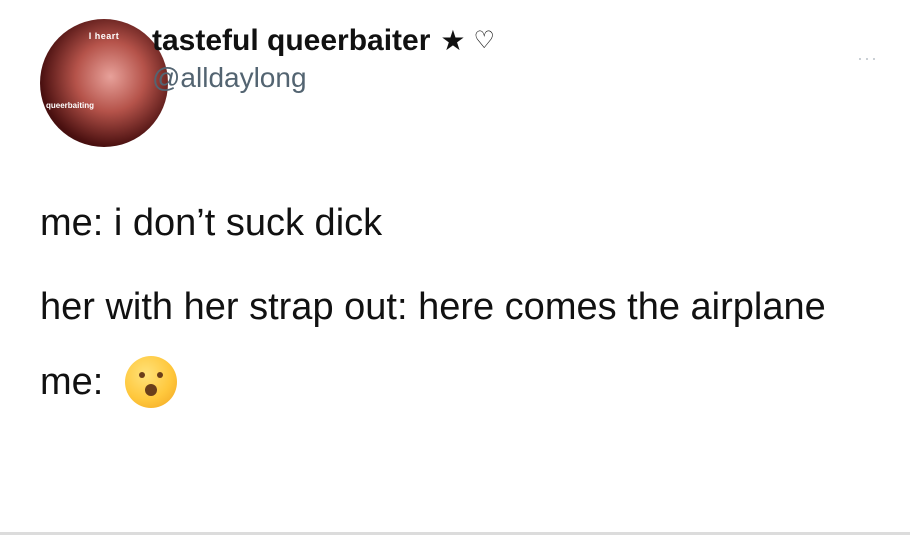  I want to click on tweet-line-3: me:, so click(460, 382).